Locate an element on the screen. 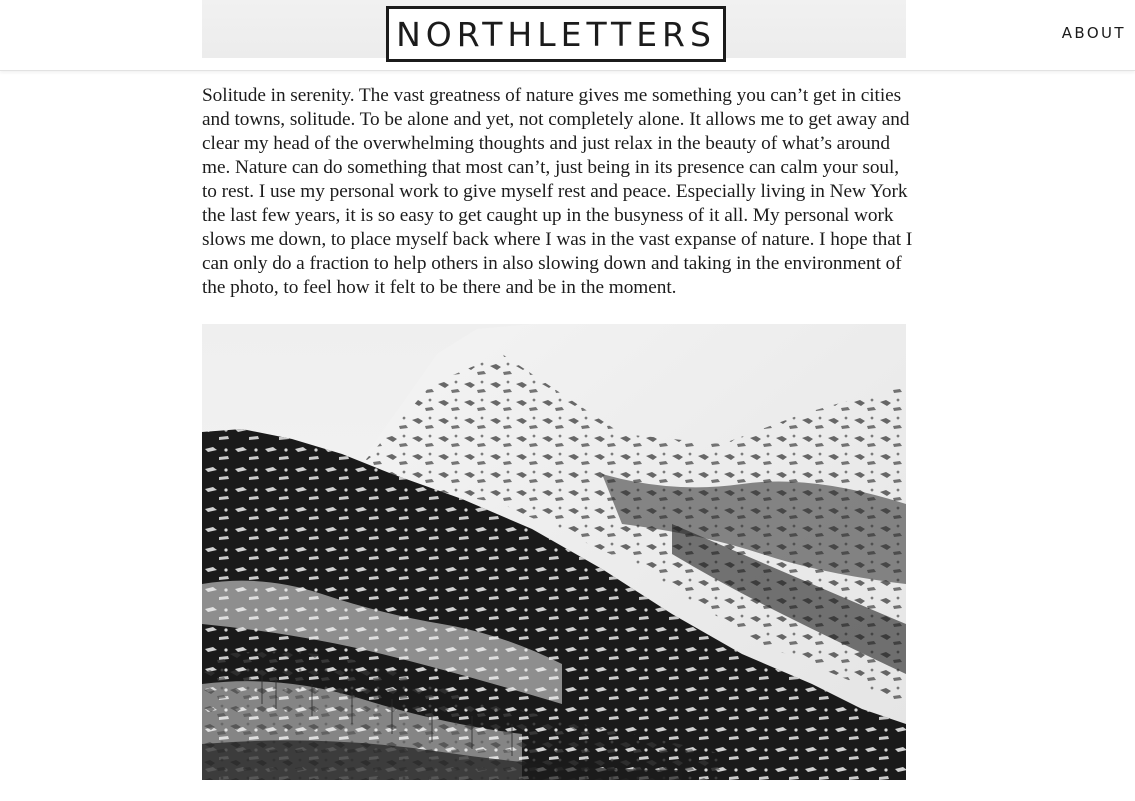 The width and height of the screenshot is (1135, 801). site-header: NORTHLETTERS ABOUT is located at coordinates (567, 35).